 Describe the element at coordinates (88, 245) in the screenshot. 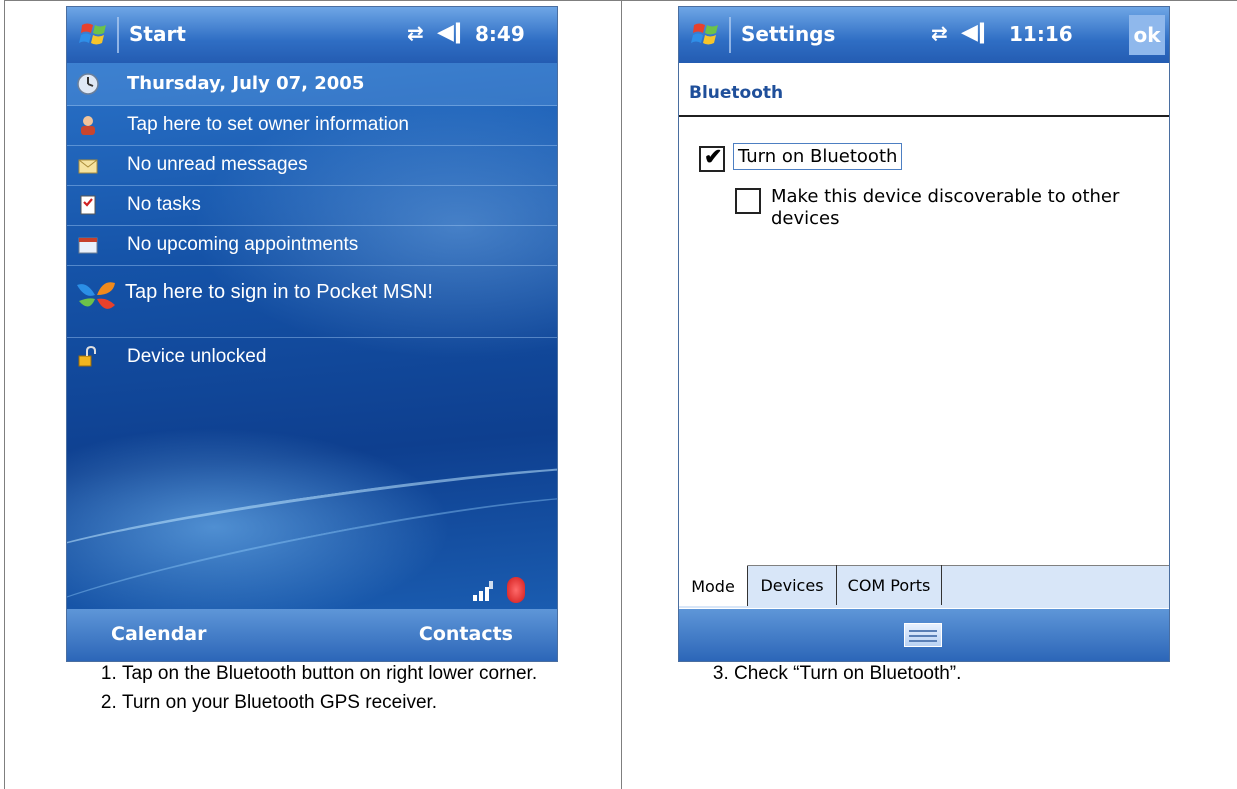

I see `calendar-icon` at that location.